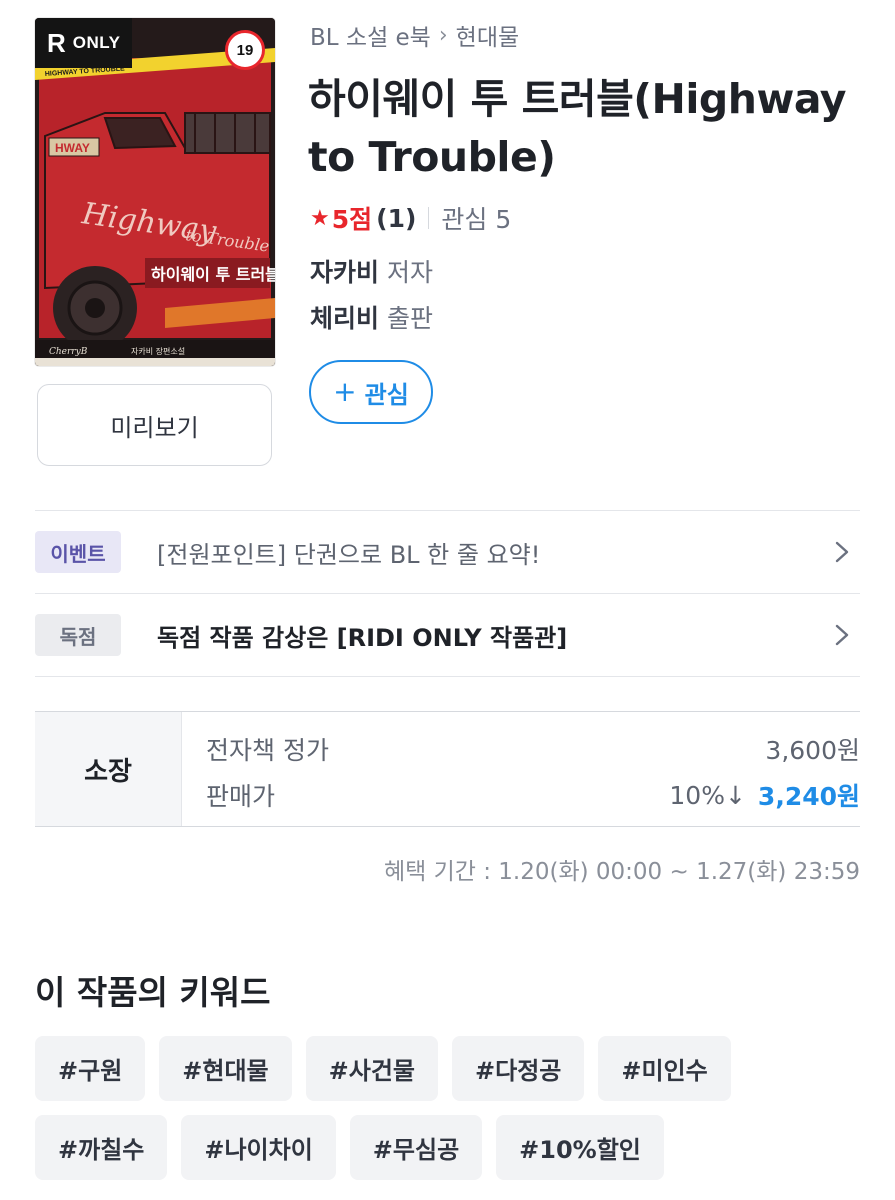 Image resolution: width=895 pixels, height=1200 pixels. I want to click on breadcrumb-genre: 현대물, so click(487, 35).